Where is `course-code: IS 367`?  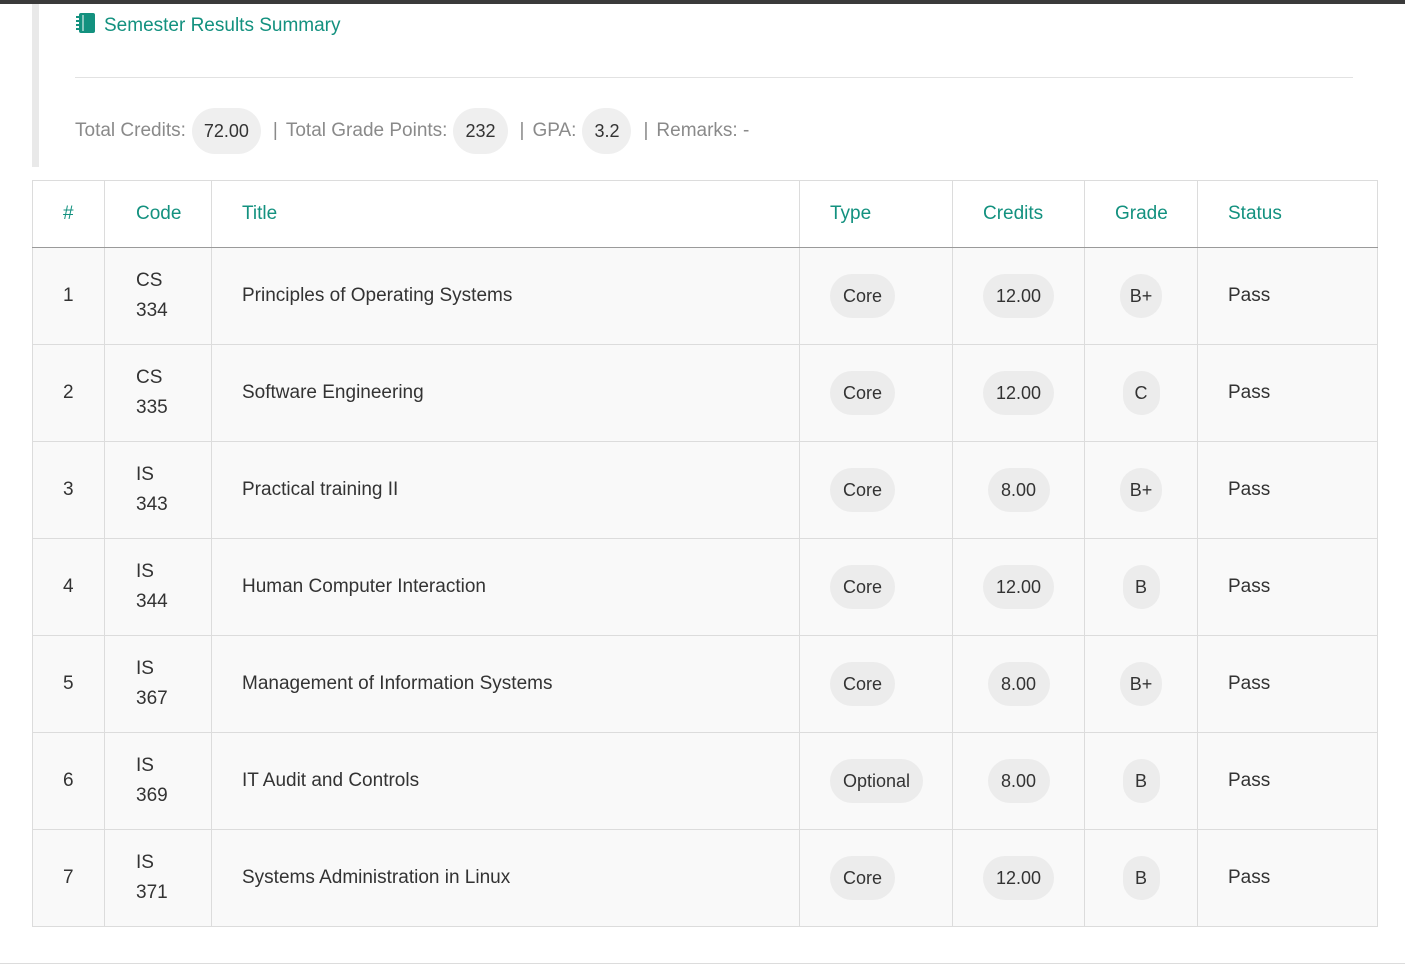 course-code: IS 367 is located at coordinates (158, 684).